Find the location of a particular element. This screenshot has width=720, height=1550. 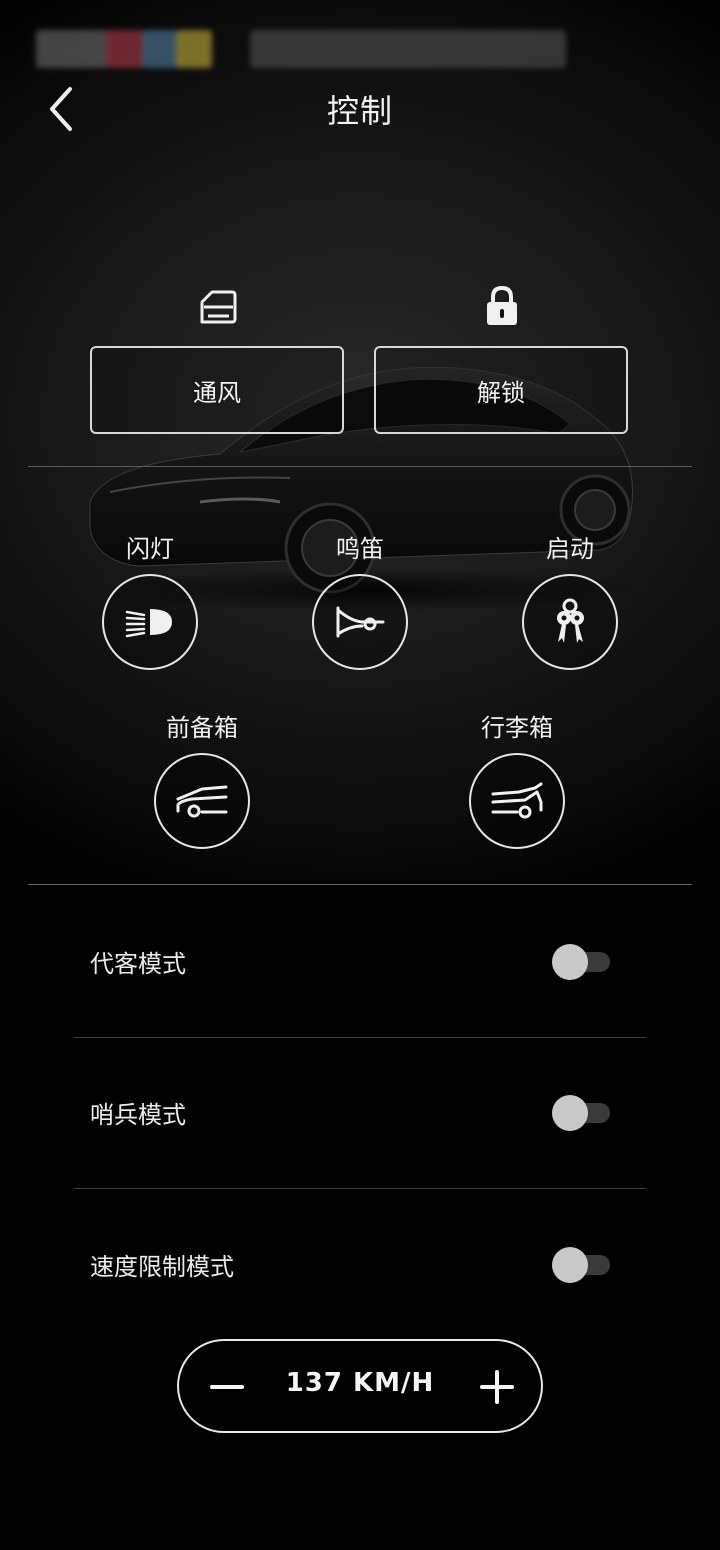

flash-lights-label: 闪灯 is located at coordinates (150, 549).